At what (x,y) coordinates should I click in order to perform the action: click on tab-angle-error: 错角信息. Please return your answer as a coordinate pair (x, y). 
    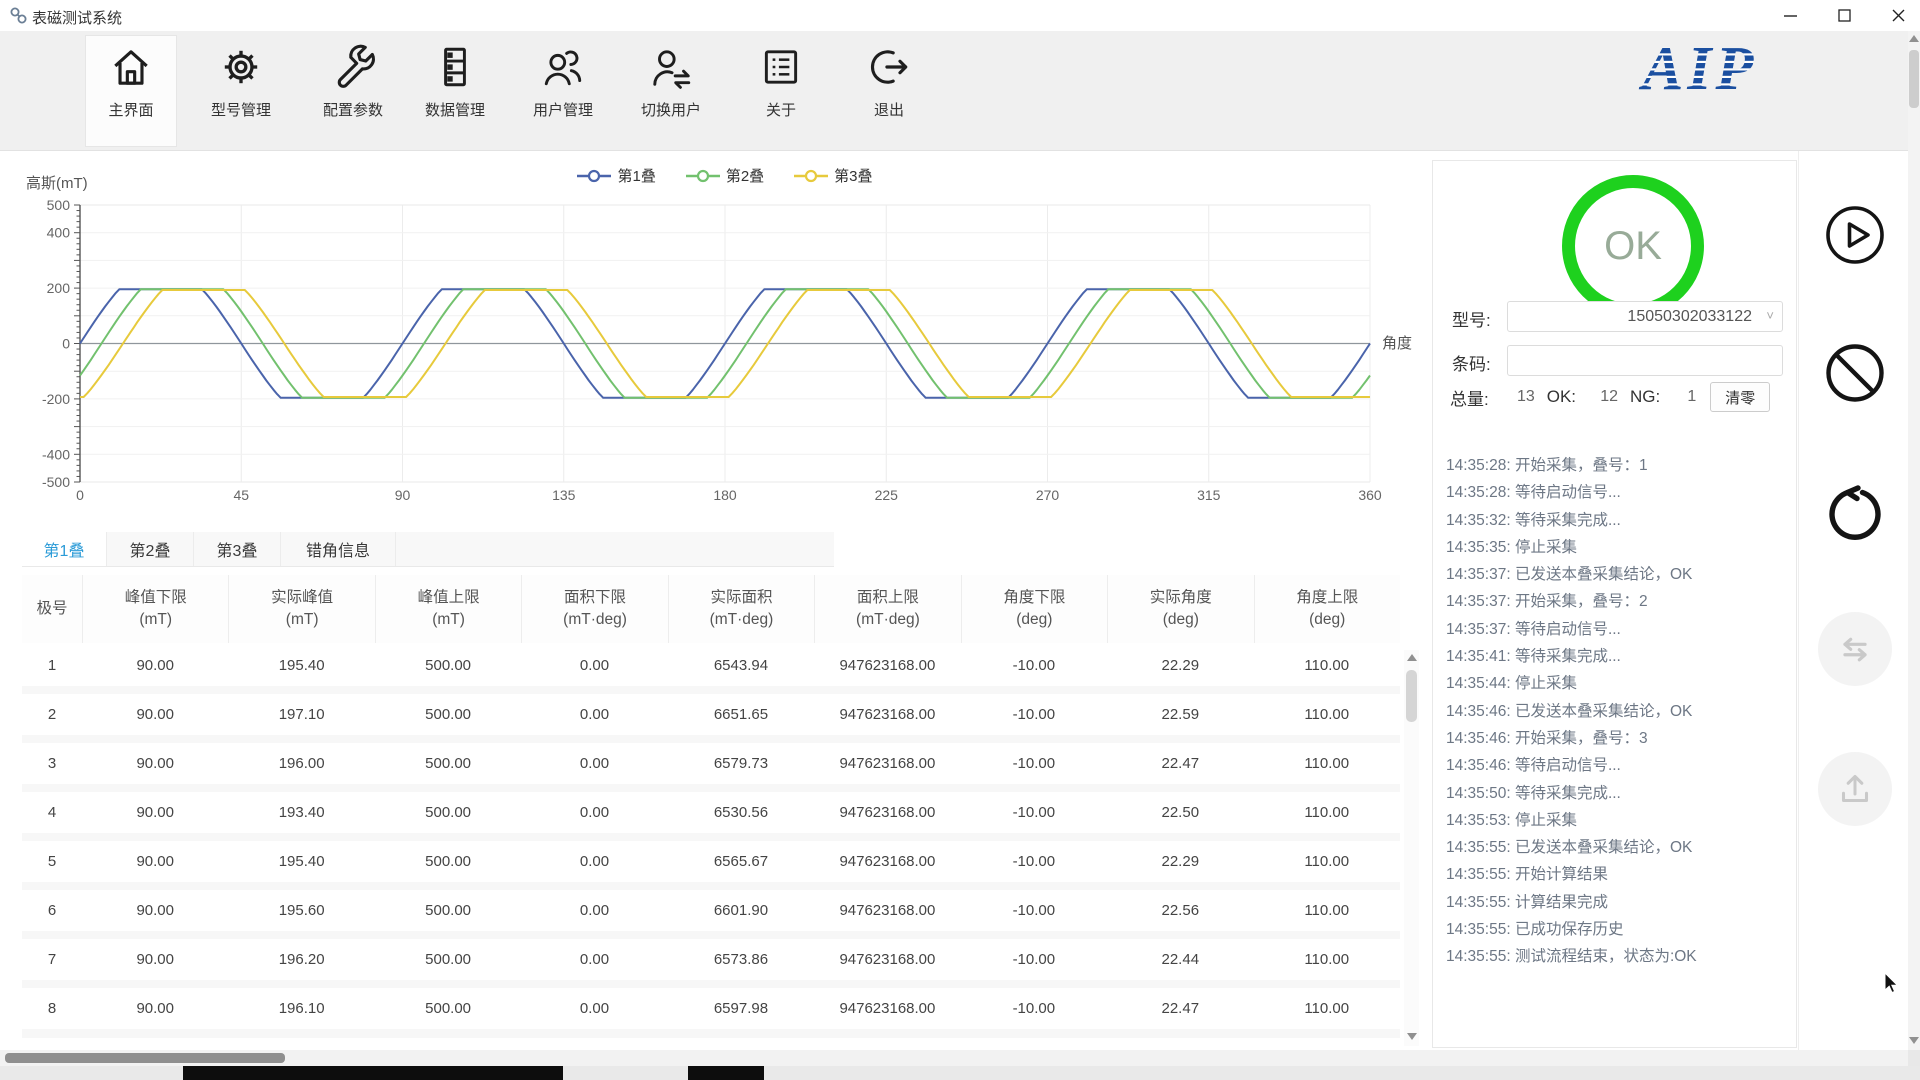
    Looking at the image, I should click on (338, 549).